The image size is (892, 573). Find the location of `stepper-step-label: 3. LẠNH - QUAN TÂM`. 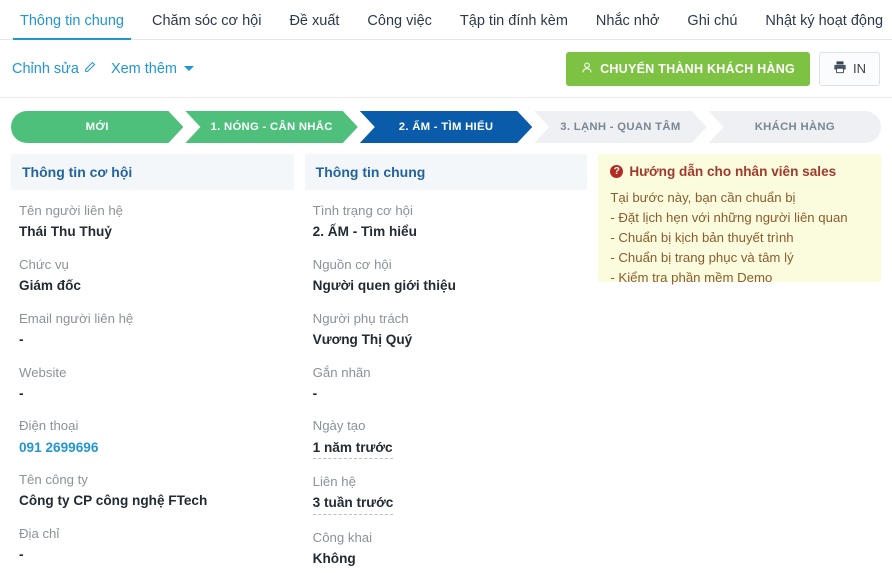

stepper-step-label: 3. LẠNH - QUAN TÂM is located at coordinates (620, 127).